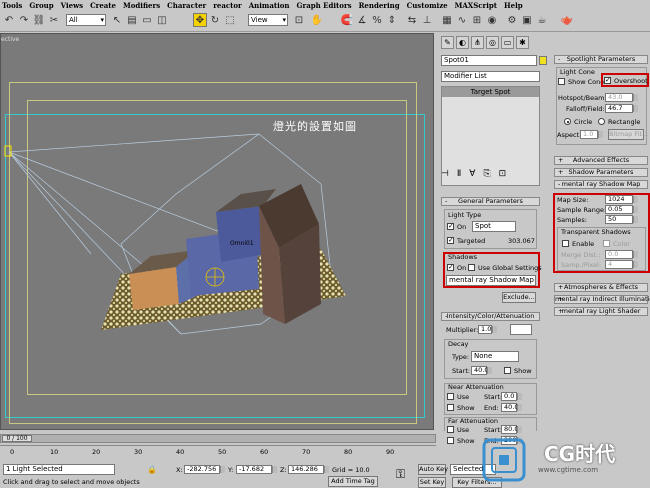 This screenshot has height=488, width=650. I want to click on utilities-tab-icon: ✱, so click(522, 42).